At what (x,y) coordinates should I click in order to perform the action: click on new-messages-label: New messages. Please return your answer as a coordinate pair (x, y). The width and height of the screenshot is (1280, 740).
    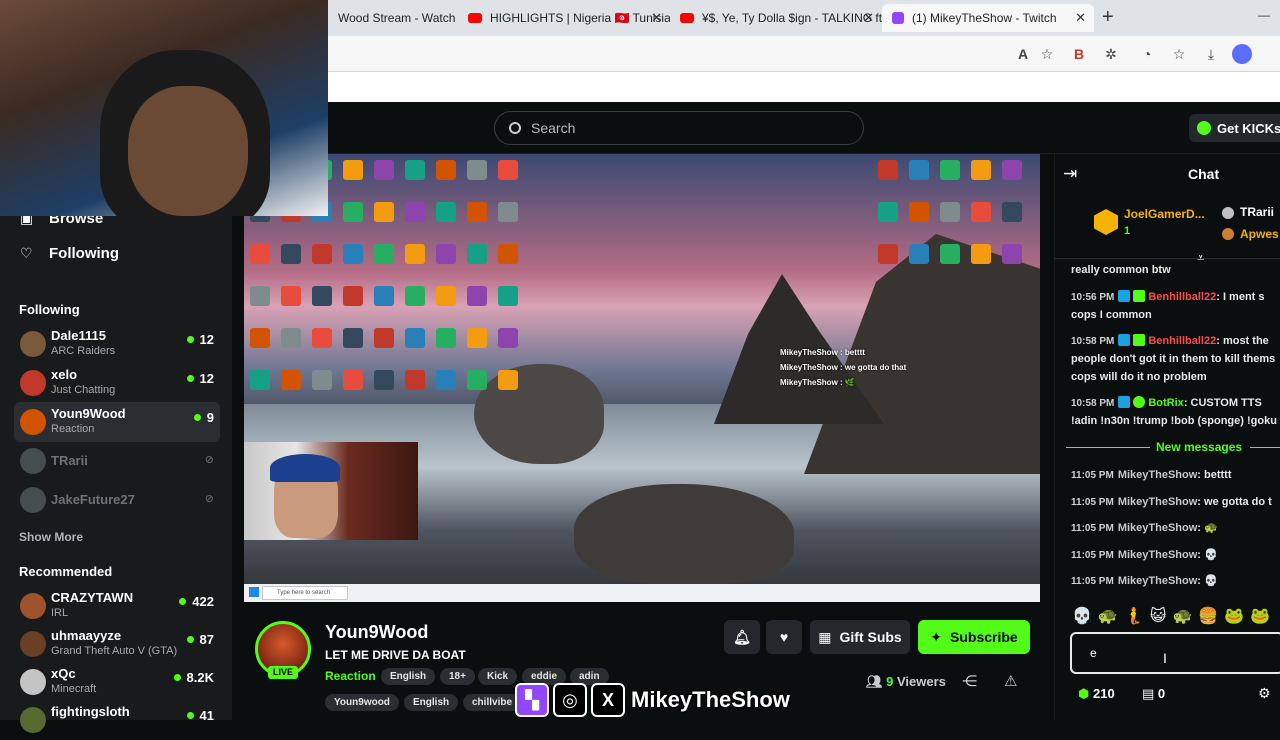
    Looking at the image, I should click on (1199, 447).